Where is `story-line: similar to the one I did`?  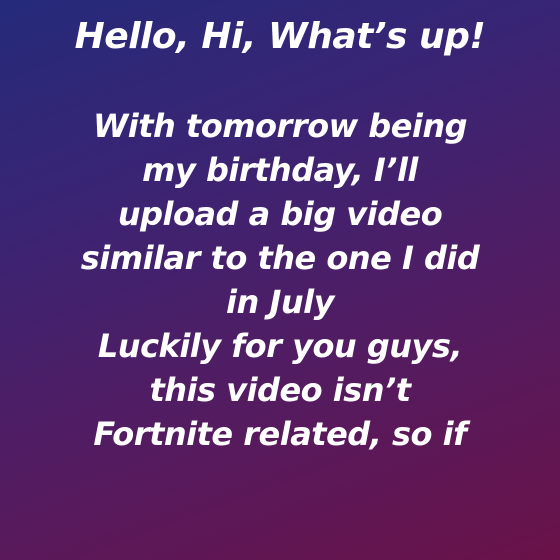
story-line: similar to the one I did is located at coordinates (280, 258).